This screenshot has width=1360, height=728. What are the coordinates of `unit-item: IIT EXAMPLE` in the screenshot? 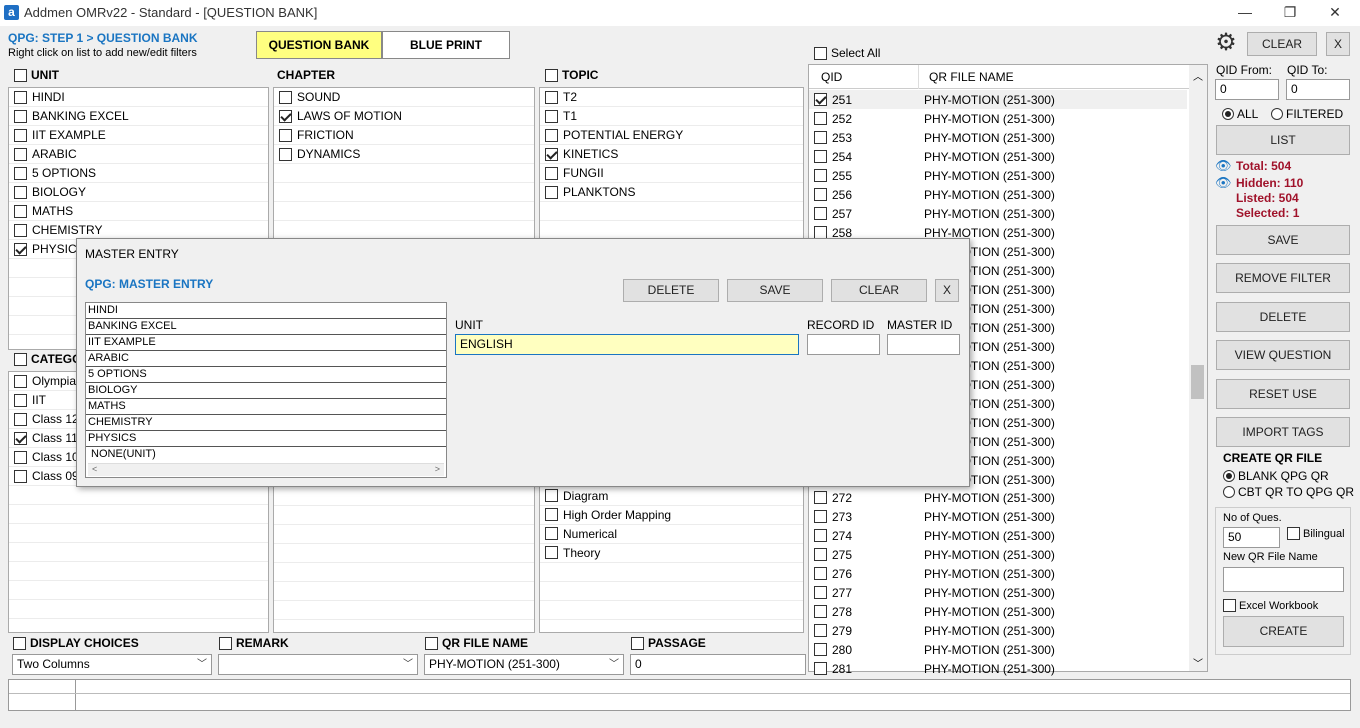 It's located at (138, 135).